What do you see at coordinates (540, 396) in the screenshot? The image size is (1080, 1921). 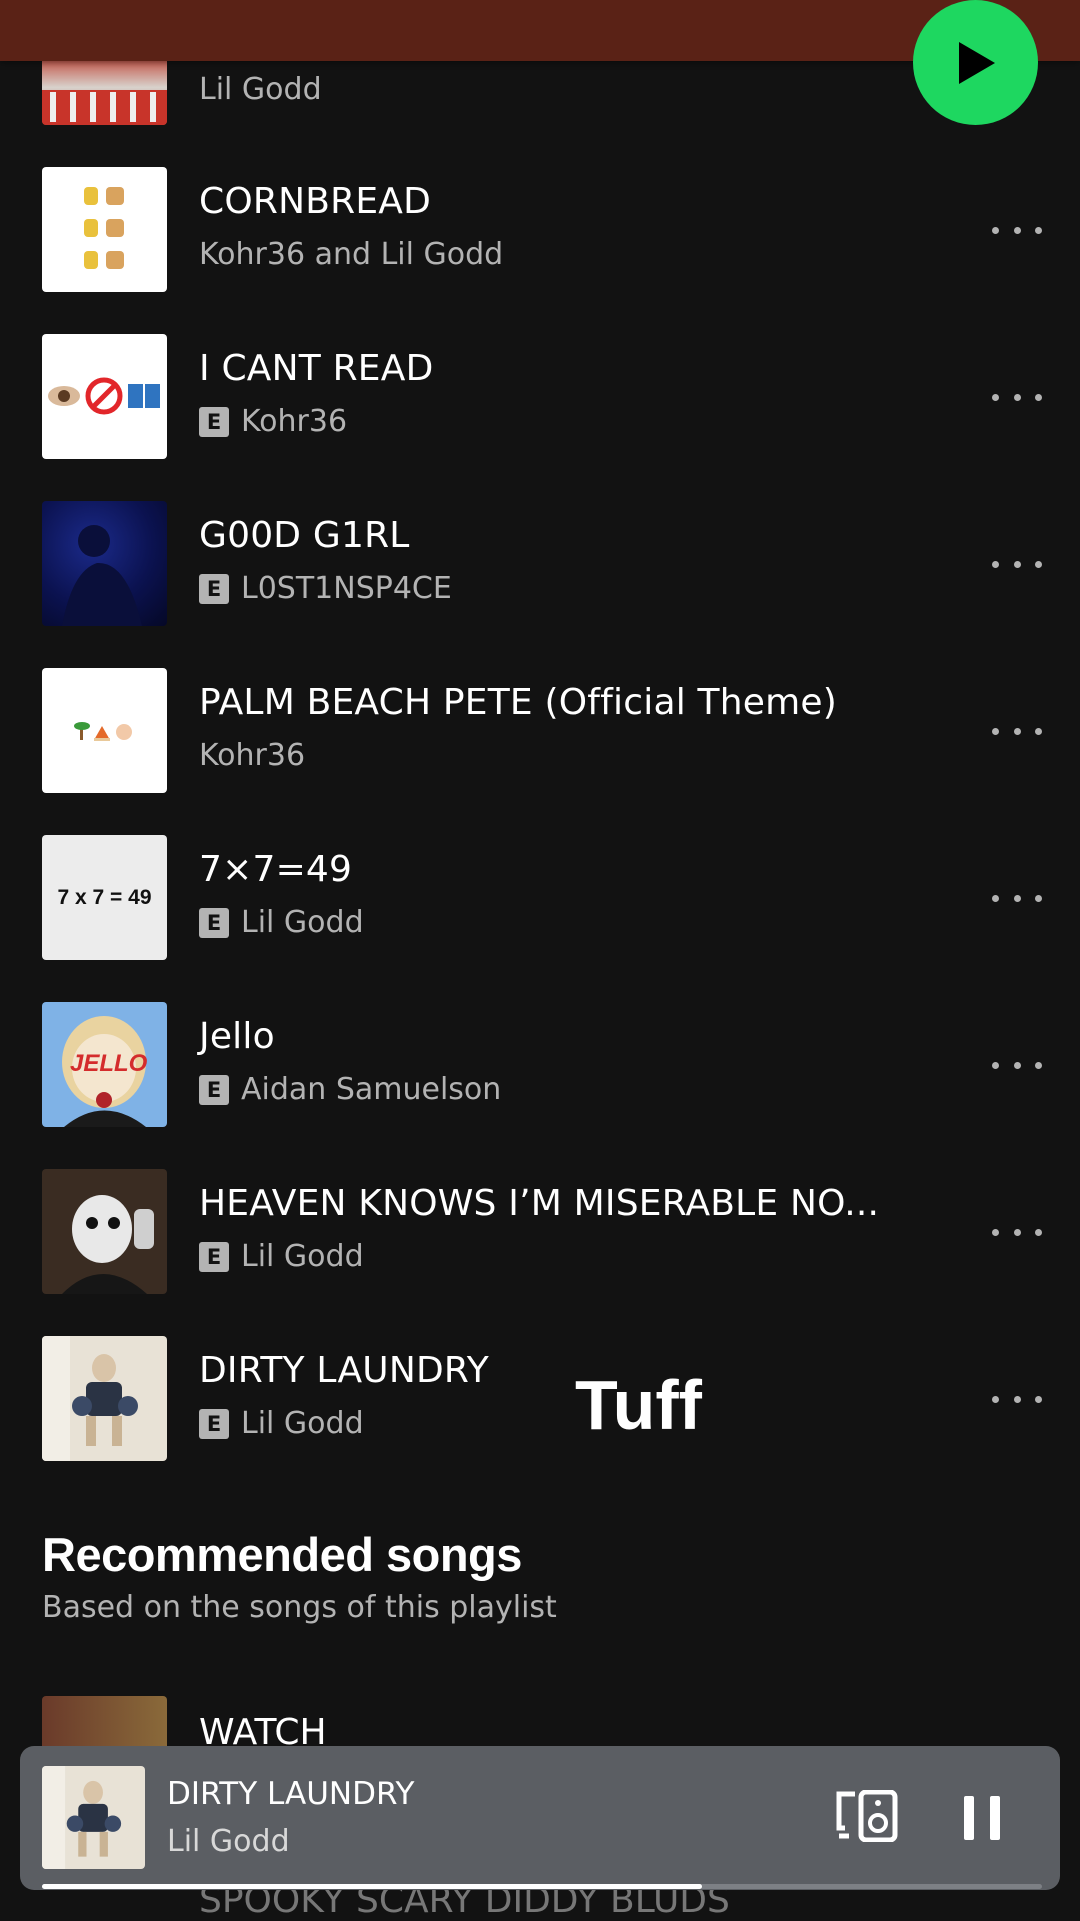 I see `track-row: I CANT READ E Kohr36` at bounding box center [540, 396].